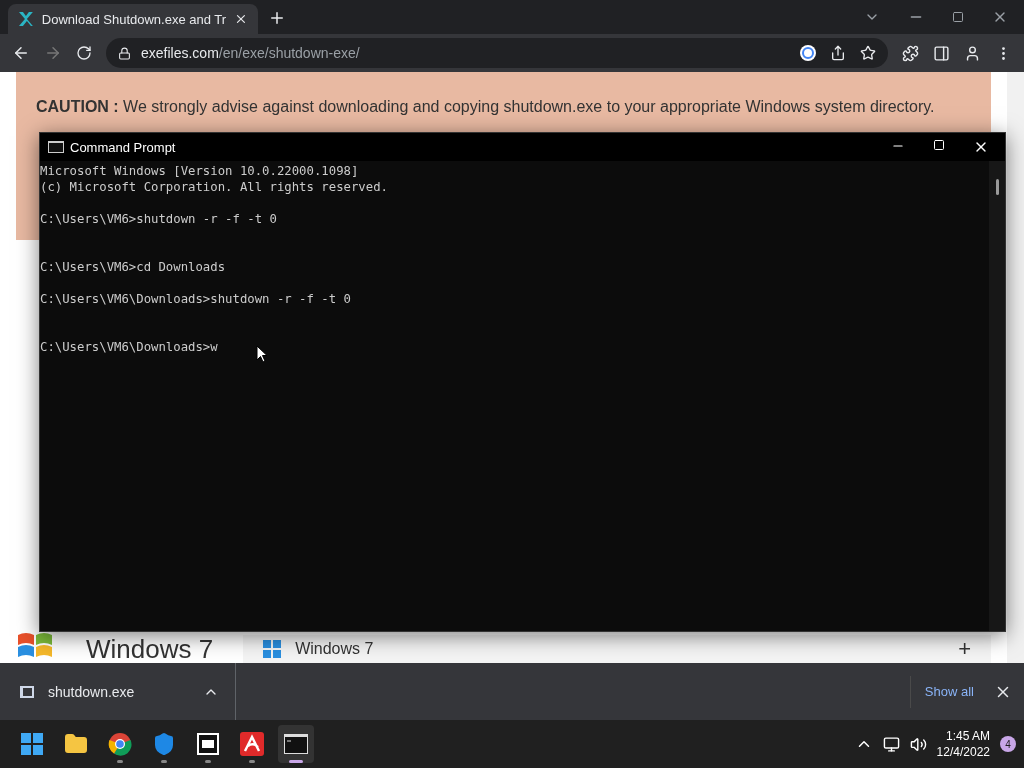 The image size is (1024, 768). Describe the element at coordinates (1008, 744) in the screenshot. I see `notification-badge: 4` at that location.